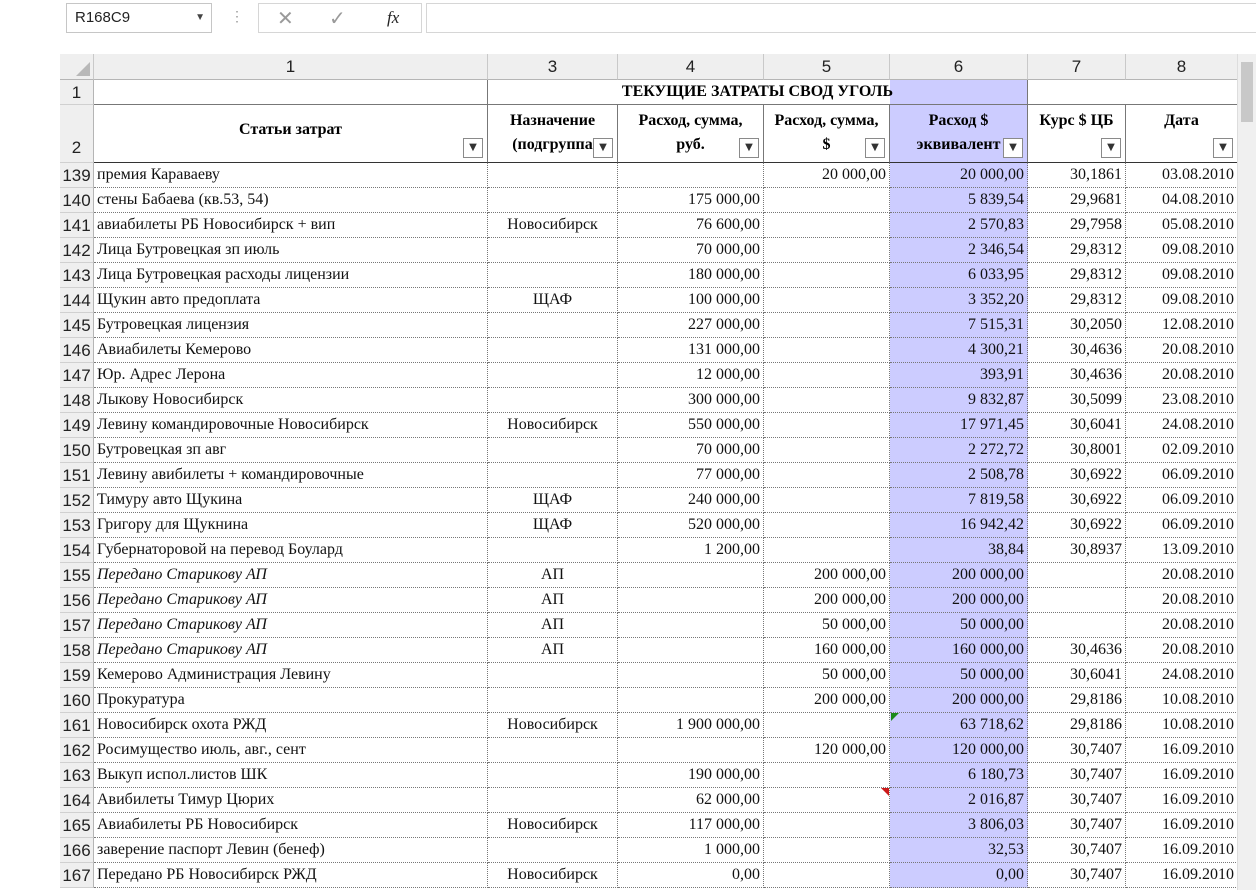 Image resolution: width=1256 pixels, height=890 pixels. I want to click on cell-item: Юр. Адрес Лерона, so click(291, 375).